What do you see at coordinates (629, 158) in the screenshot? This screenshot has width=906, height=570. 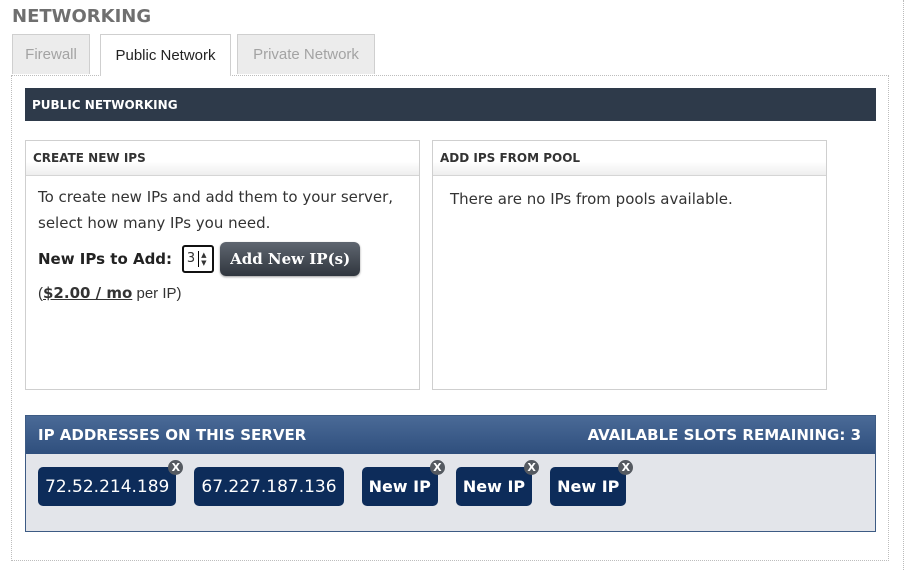 I see `pool-header: ADD IPS FROM POOL` at bounding box center [629, 158].